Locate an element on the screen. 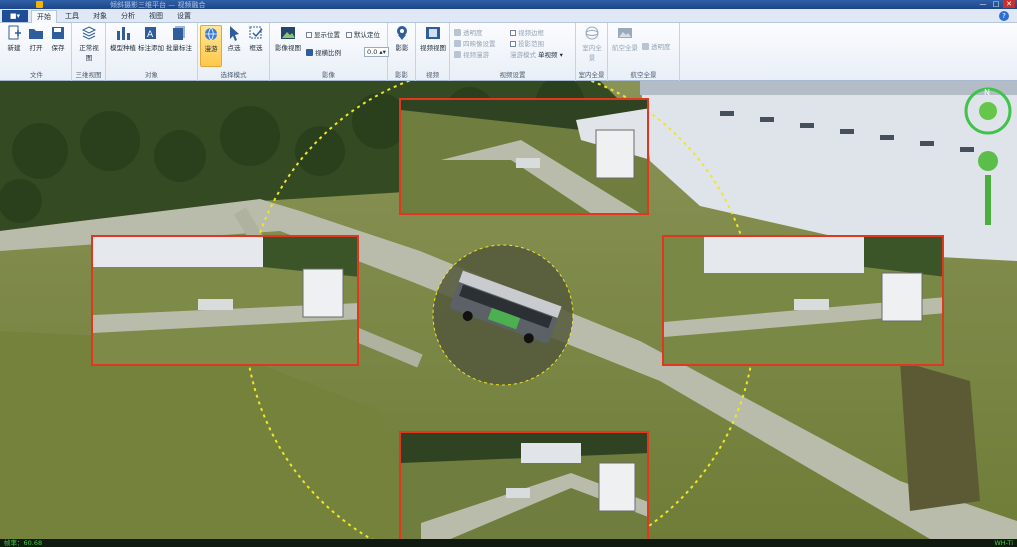  location-pin-icon is located at coordinates (402, 33).